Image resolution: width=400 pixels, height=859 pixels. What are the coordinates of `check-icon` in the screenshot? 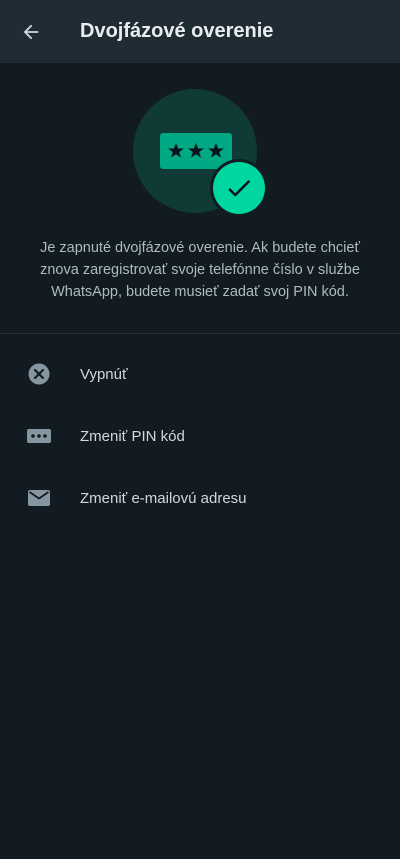 It's located at (239, 188).